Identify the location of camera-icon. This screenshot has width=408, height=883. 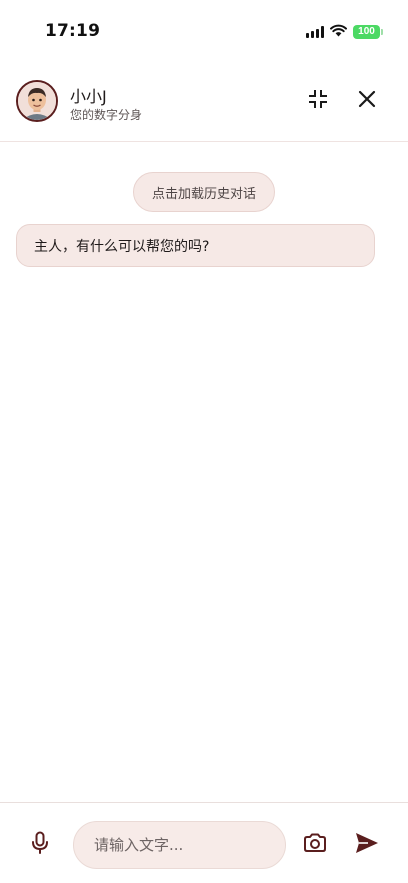
(315, 845).